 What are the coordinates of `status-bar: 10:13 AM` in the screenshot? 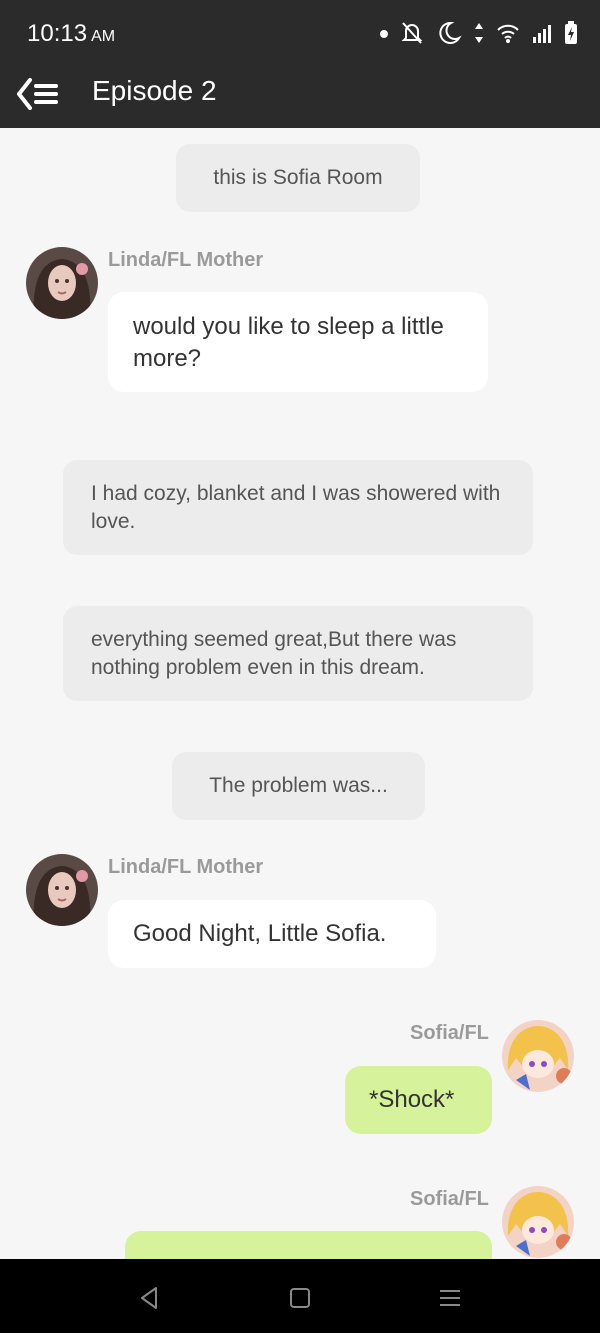 It's located at (300, 32).